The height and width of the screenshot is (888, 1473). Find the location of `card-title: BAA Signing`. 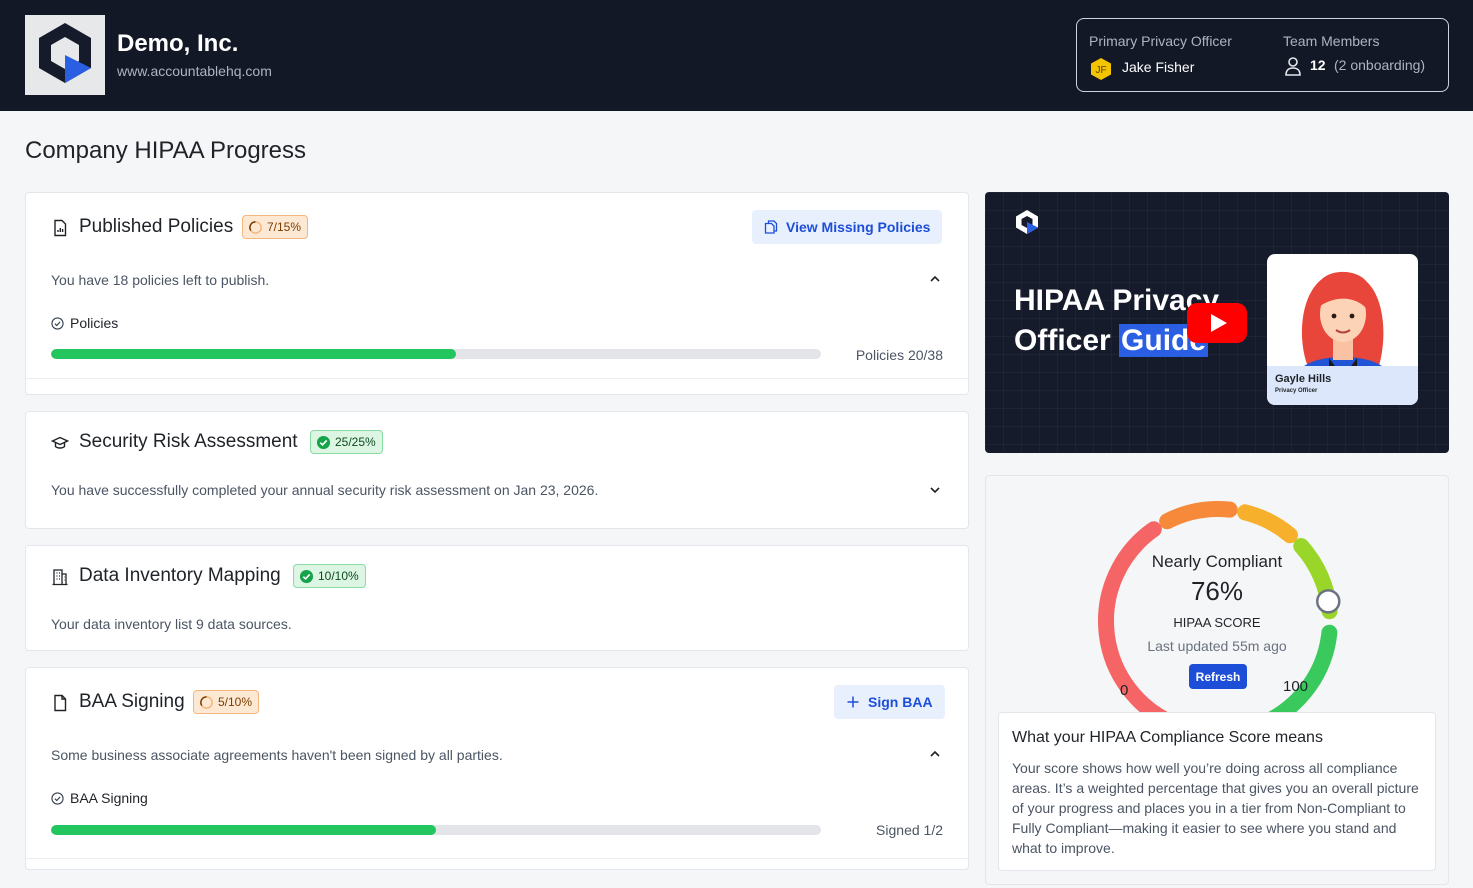

card-title: BAA Signing is located at coordinates (132, 701).